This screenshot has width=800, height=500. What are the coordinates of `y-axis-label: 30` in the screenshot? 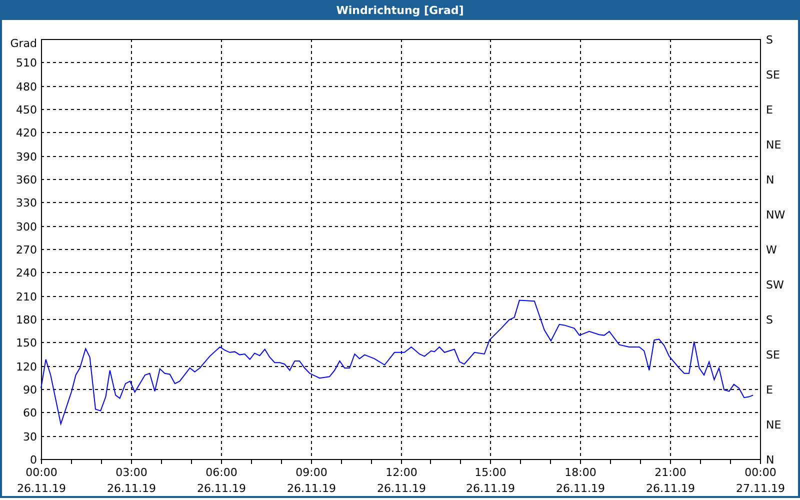 It's located at (30, 437).